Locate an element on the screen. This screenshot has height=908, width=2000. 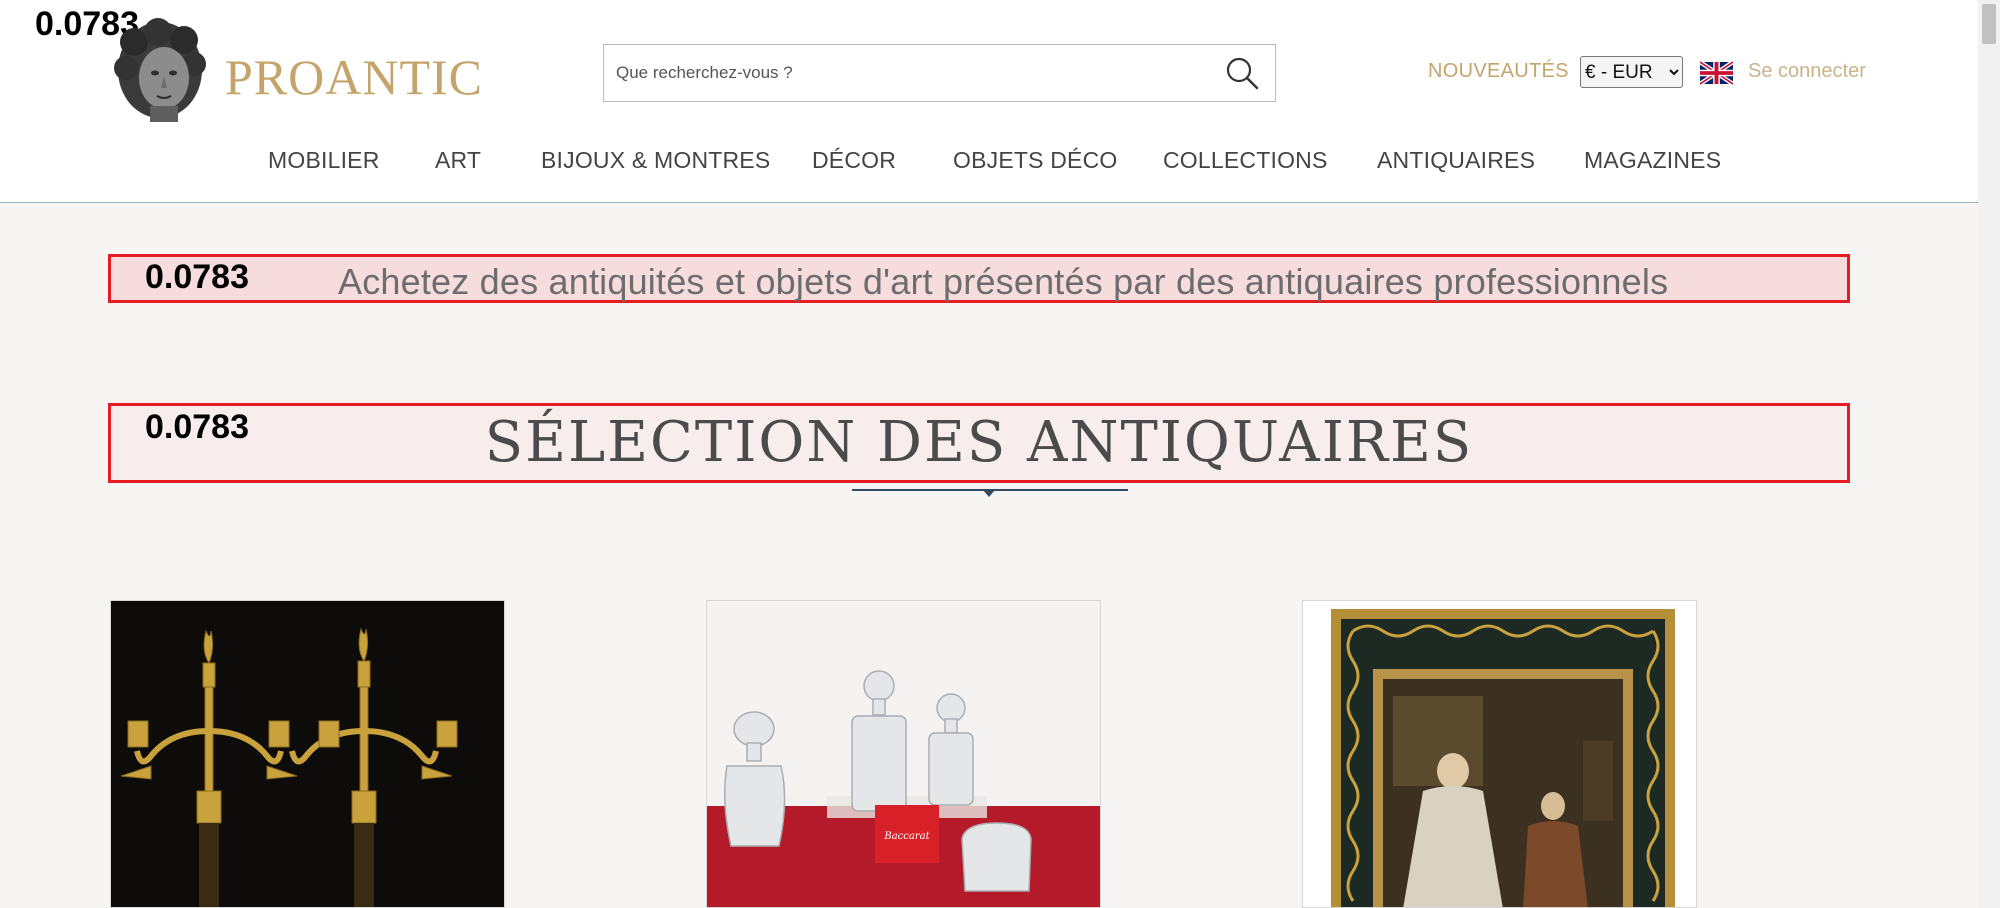
nav-item-mobilier: MOBILIER is located at coordinates (324, 160).